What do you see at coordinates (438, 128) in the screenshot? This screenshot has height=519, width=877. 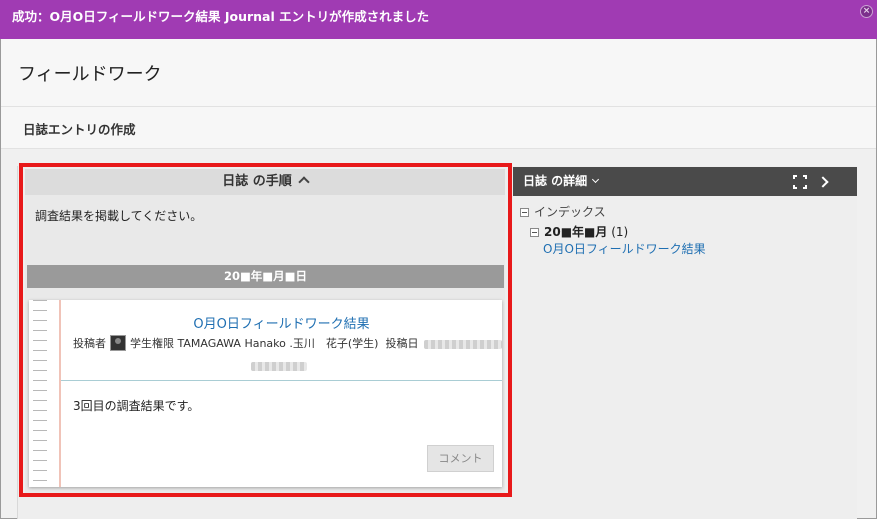 I see `sub-header: 日誌エントリの作成` at bounding box center [438, 128].